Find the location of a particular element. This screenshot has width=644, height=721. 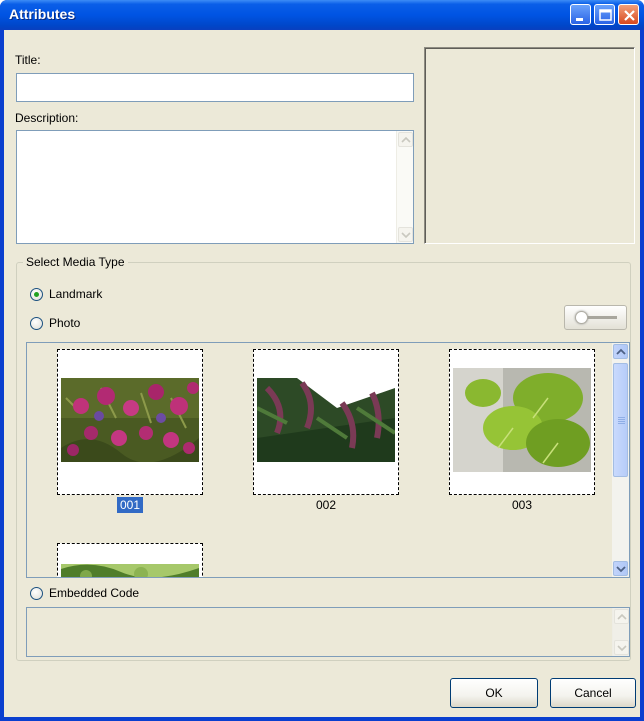

description-scroll-down is located at coordinates (405, 234).